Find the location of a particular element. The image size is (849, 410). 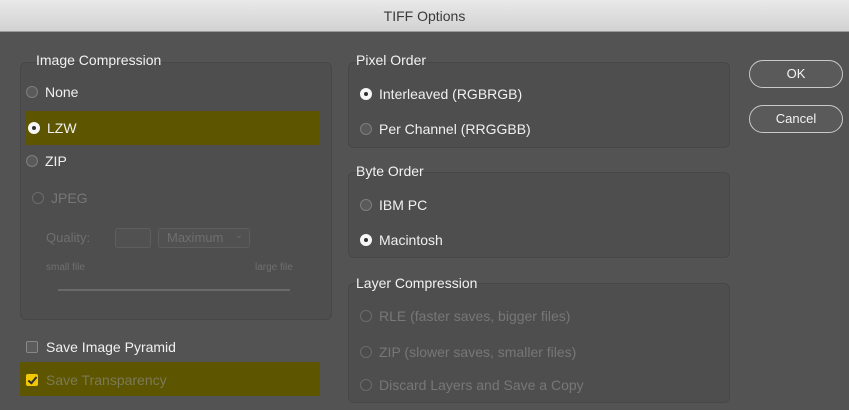

checkbox-icon is located at coordinates (32, 347).